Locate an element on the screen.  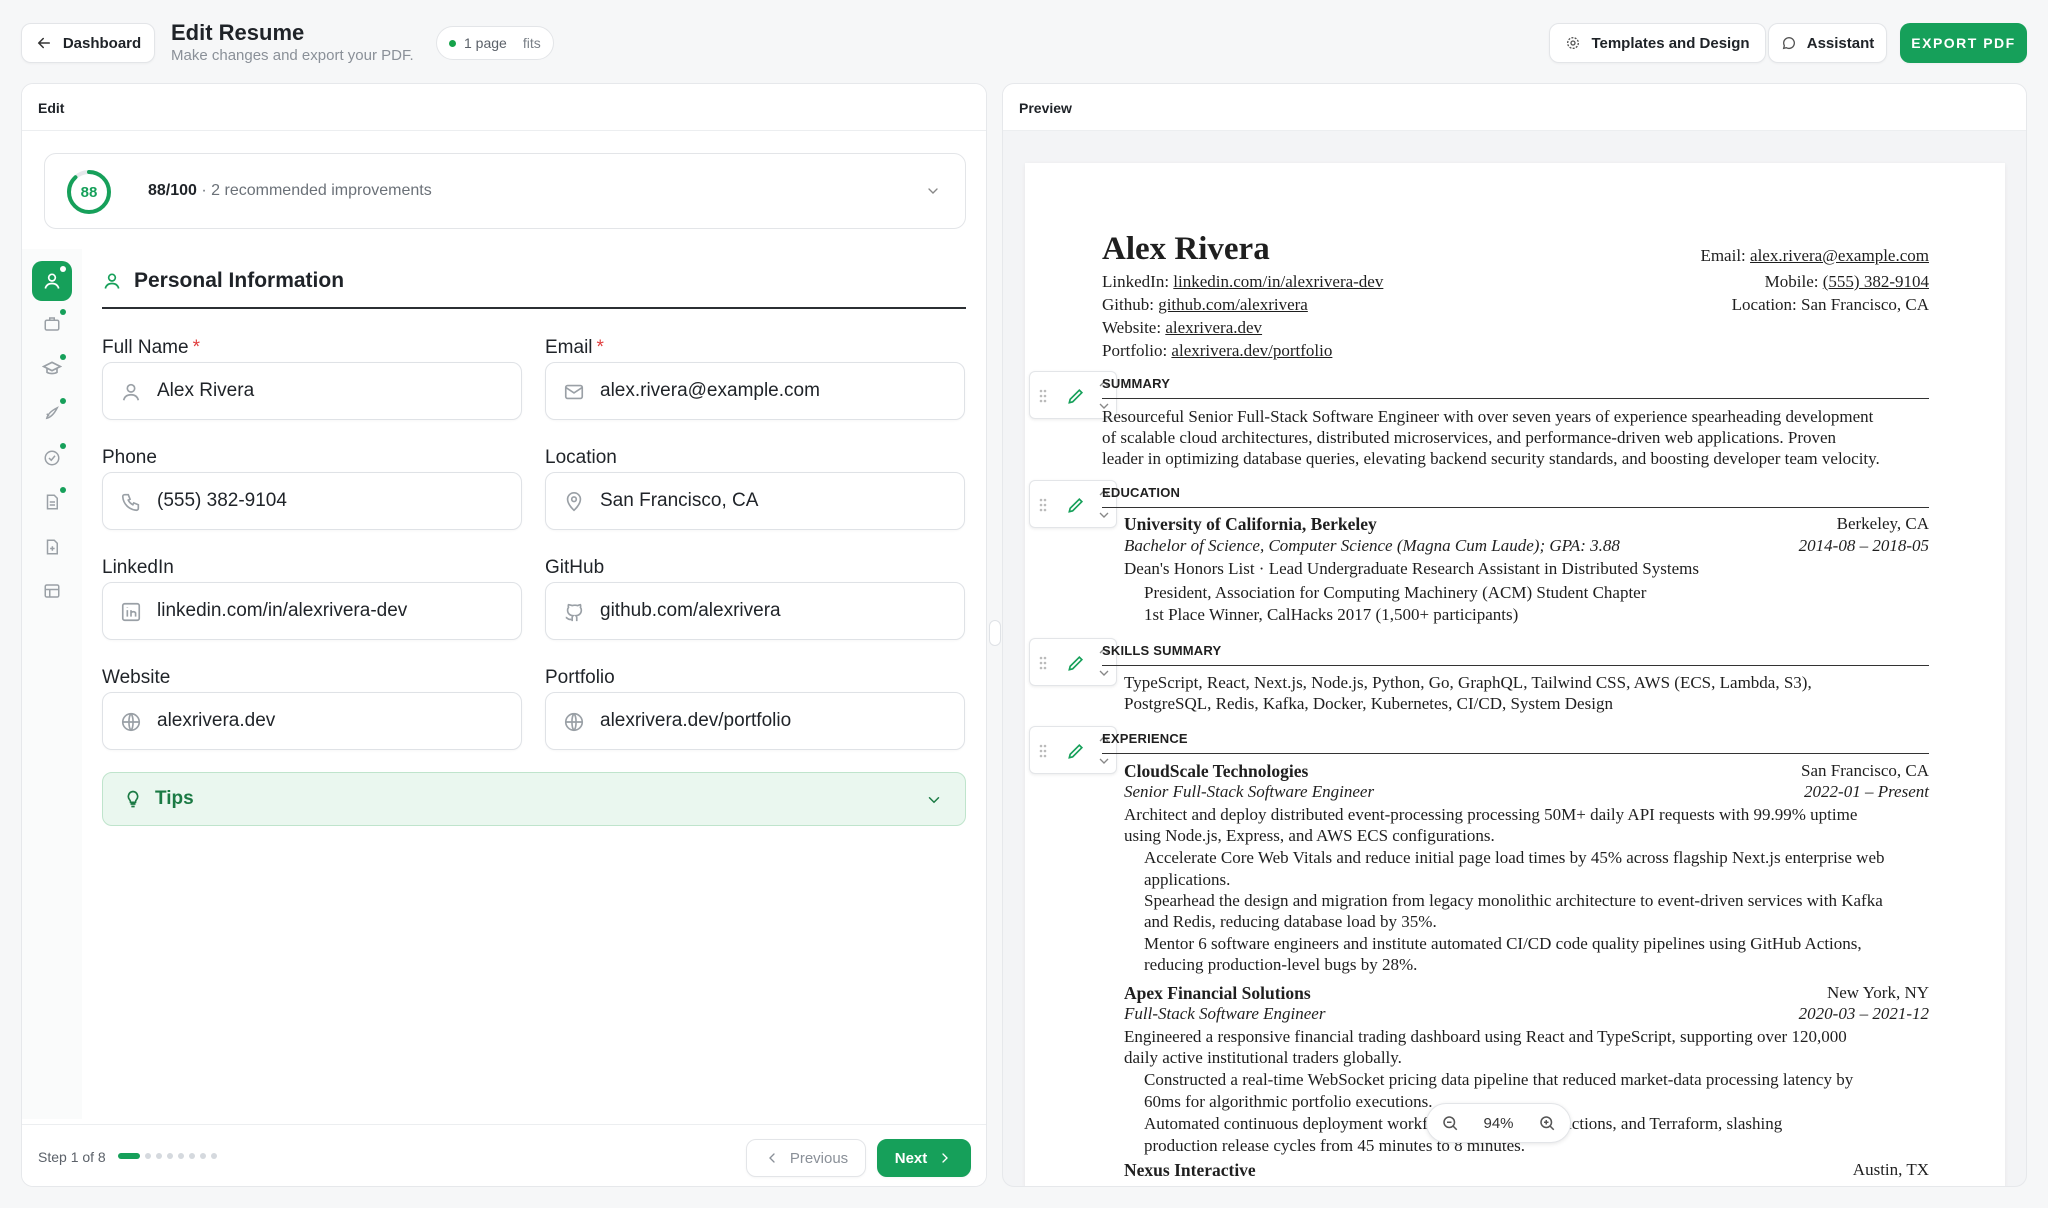
templates-design-button: Templates and Design is located at coordinates (1657, 43).